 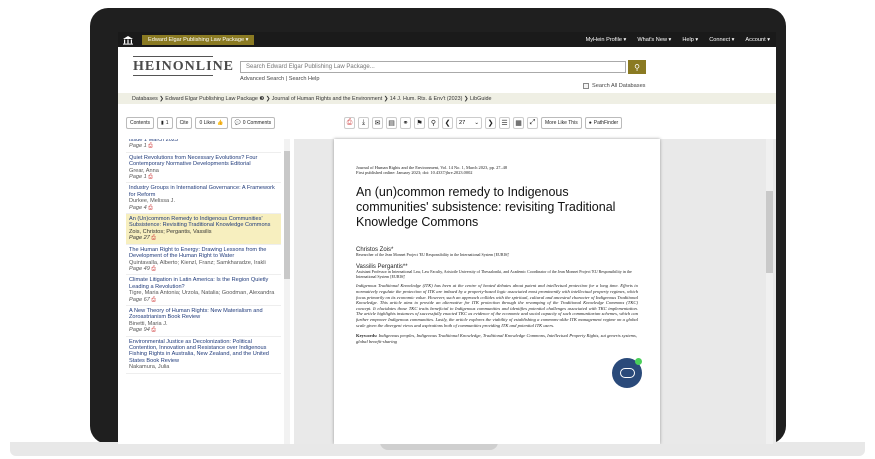 I want to click on comments-button: 💬 0 Comments, so click(x=253, y=123).